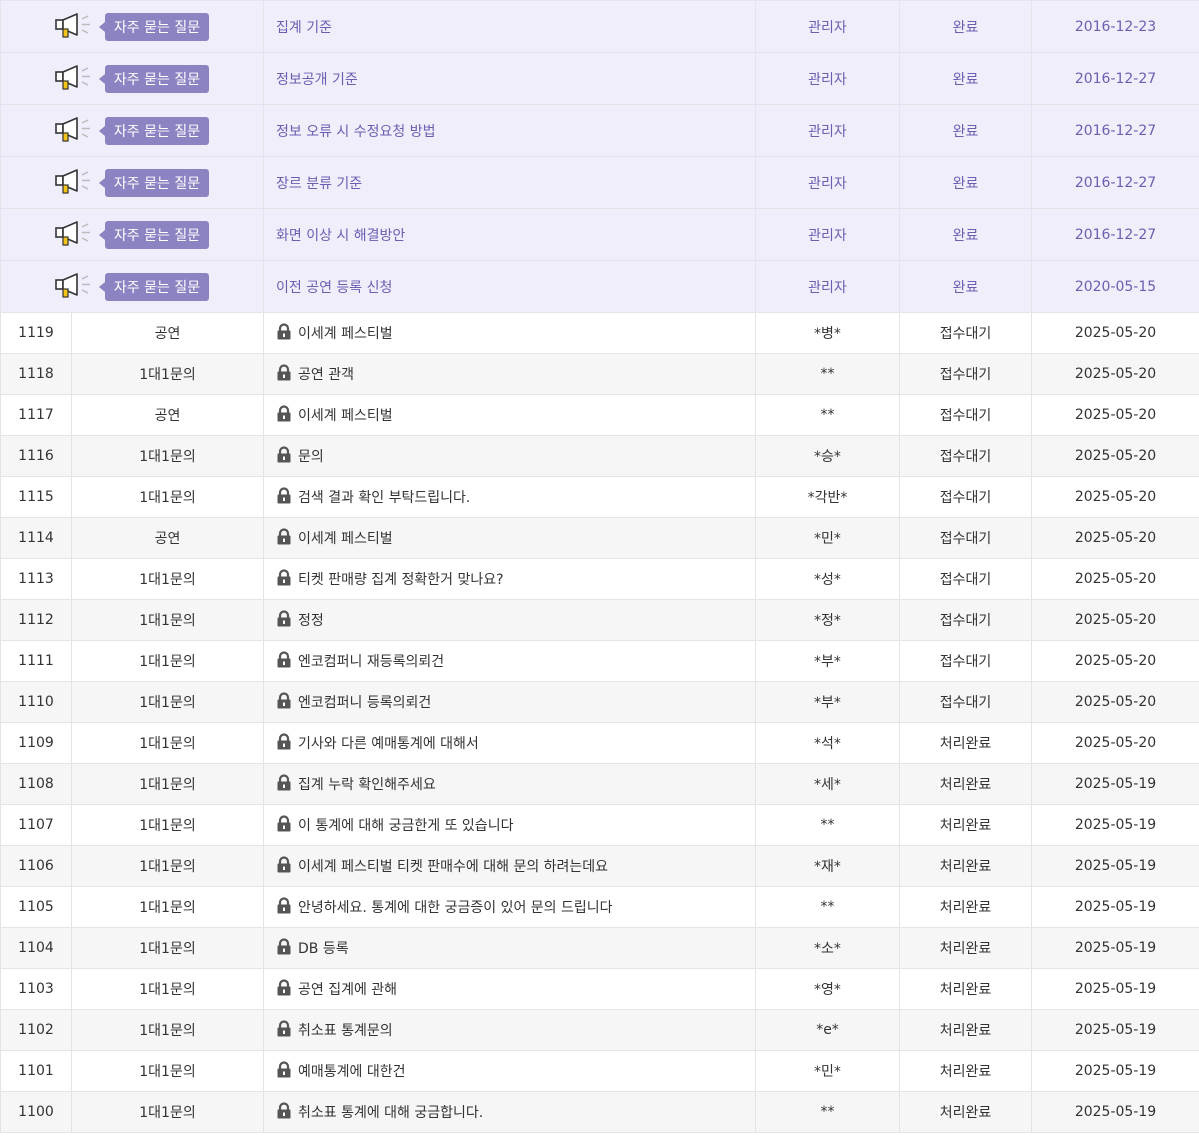 The width and height of the screenshot is (1199, 1141). What do you see at coordinates (827, 1030) in the screenshot?
I see `post-author: *e*` at bounding box center [827, 1030].